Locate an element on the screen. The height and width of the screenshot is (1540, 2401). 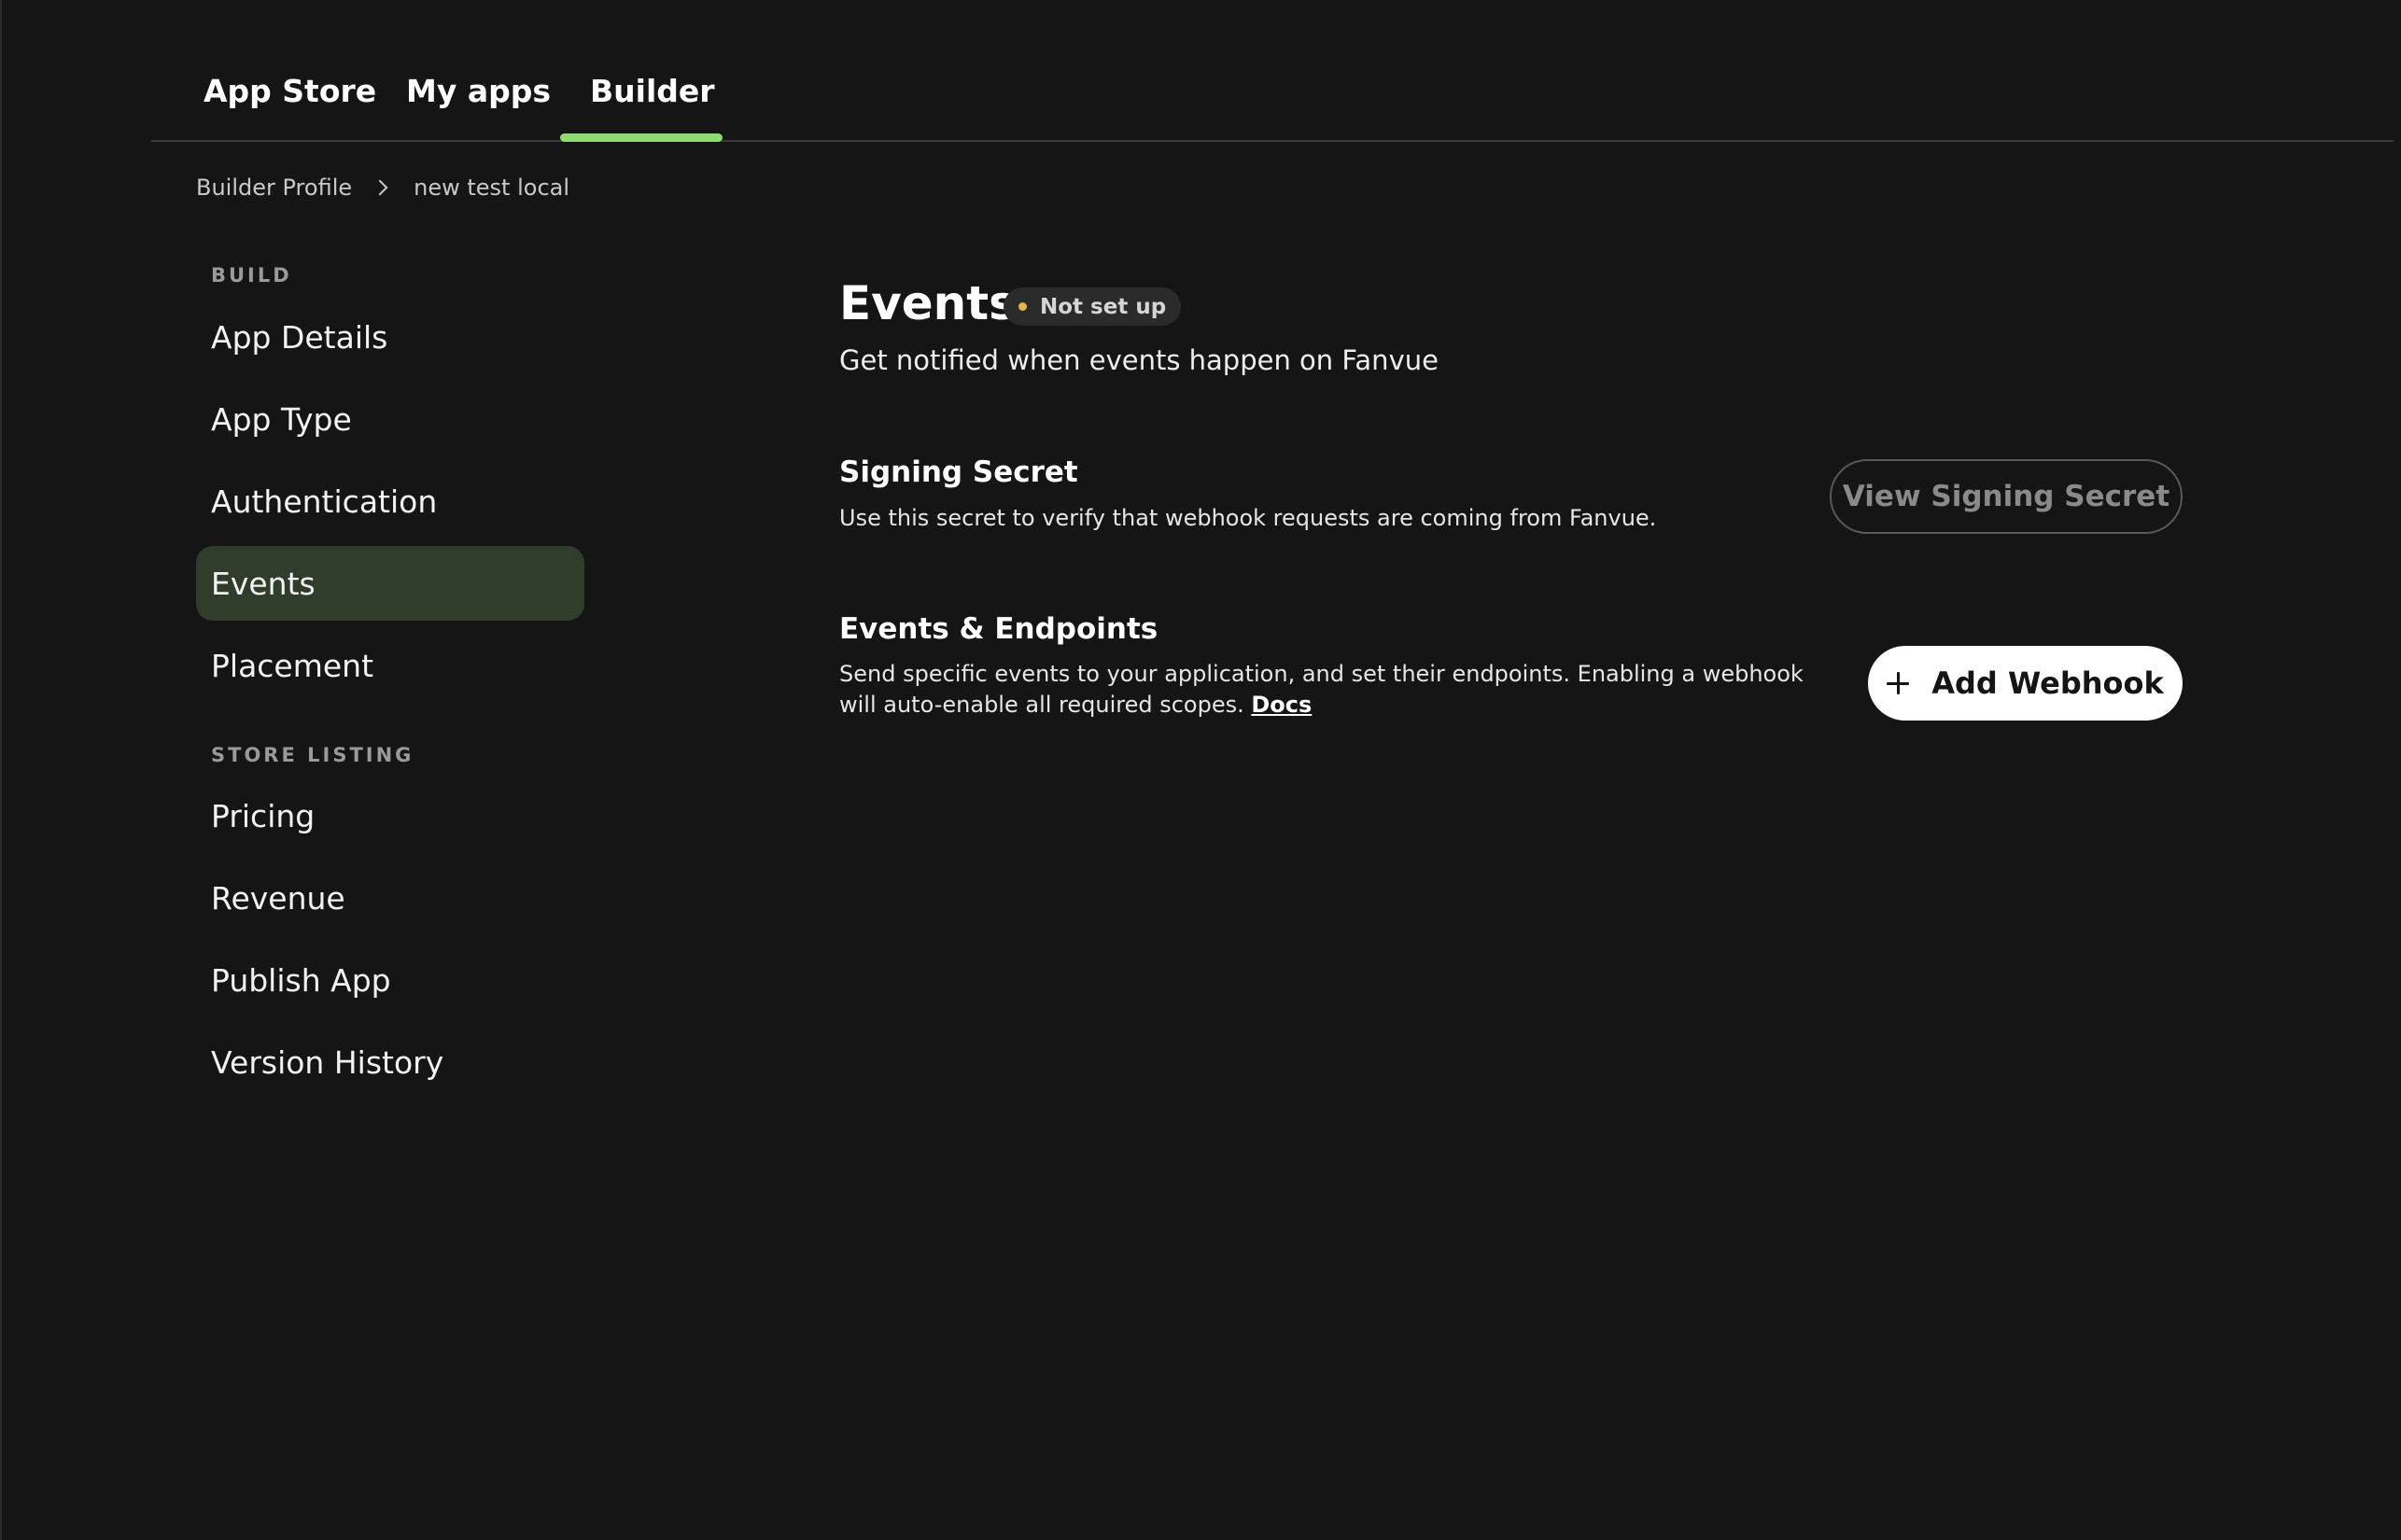
view-signing-secret-button: View Signing Secret is located at coordinates (2007, 496).